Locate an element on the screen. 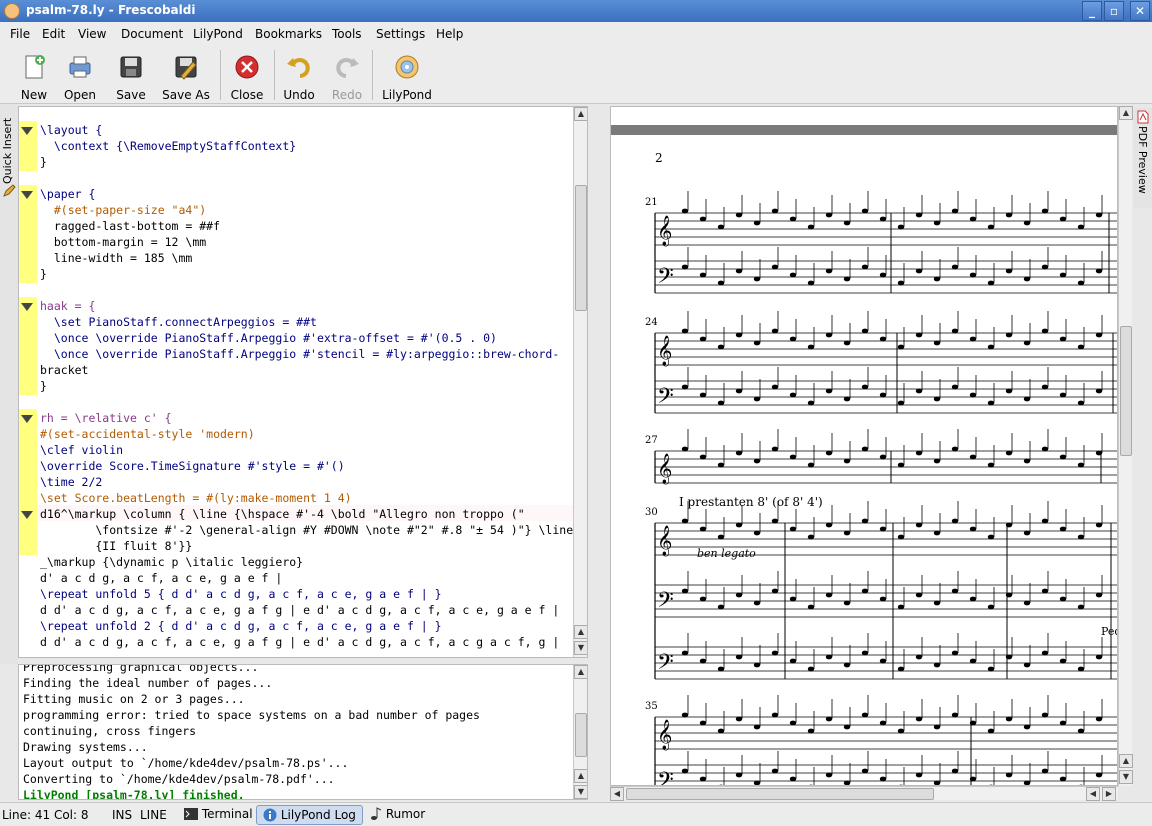 The width and height of the screenshot is (1152, 826). open-button: Open is located at coordinates (80, 77).